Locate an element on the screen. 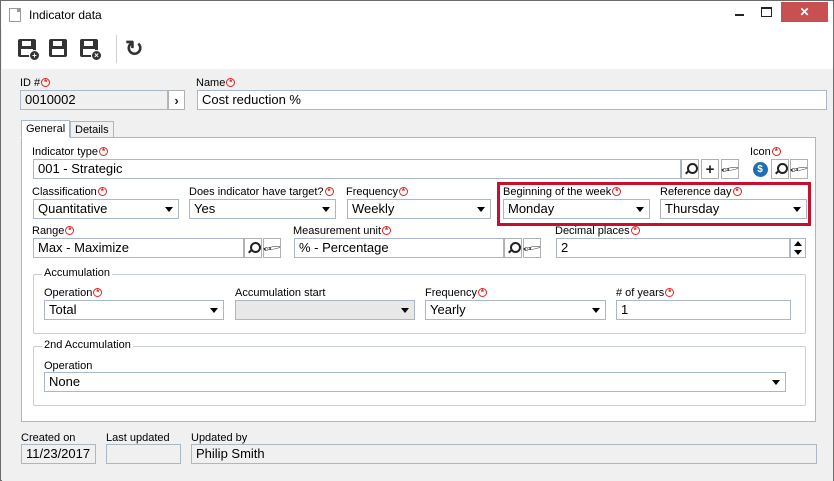  range-clear-button: 🖌 is located at coordinates (272, 248).